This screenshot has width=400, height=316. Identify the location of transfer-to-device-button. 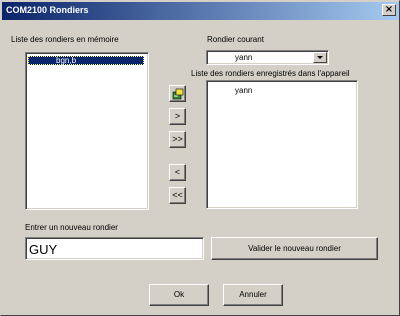
(177, 93).